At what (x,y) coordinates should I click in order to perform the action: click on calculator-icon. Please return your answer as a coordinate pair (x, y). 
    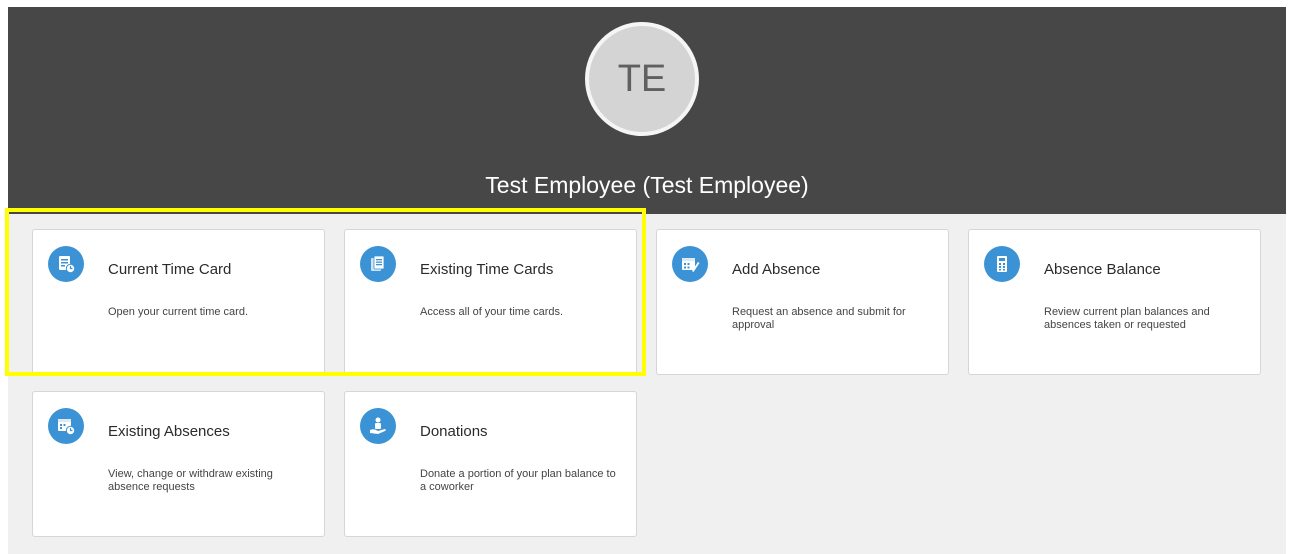
    Looking at the image, I should click on (1002, 264).